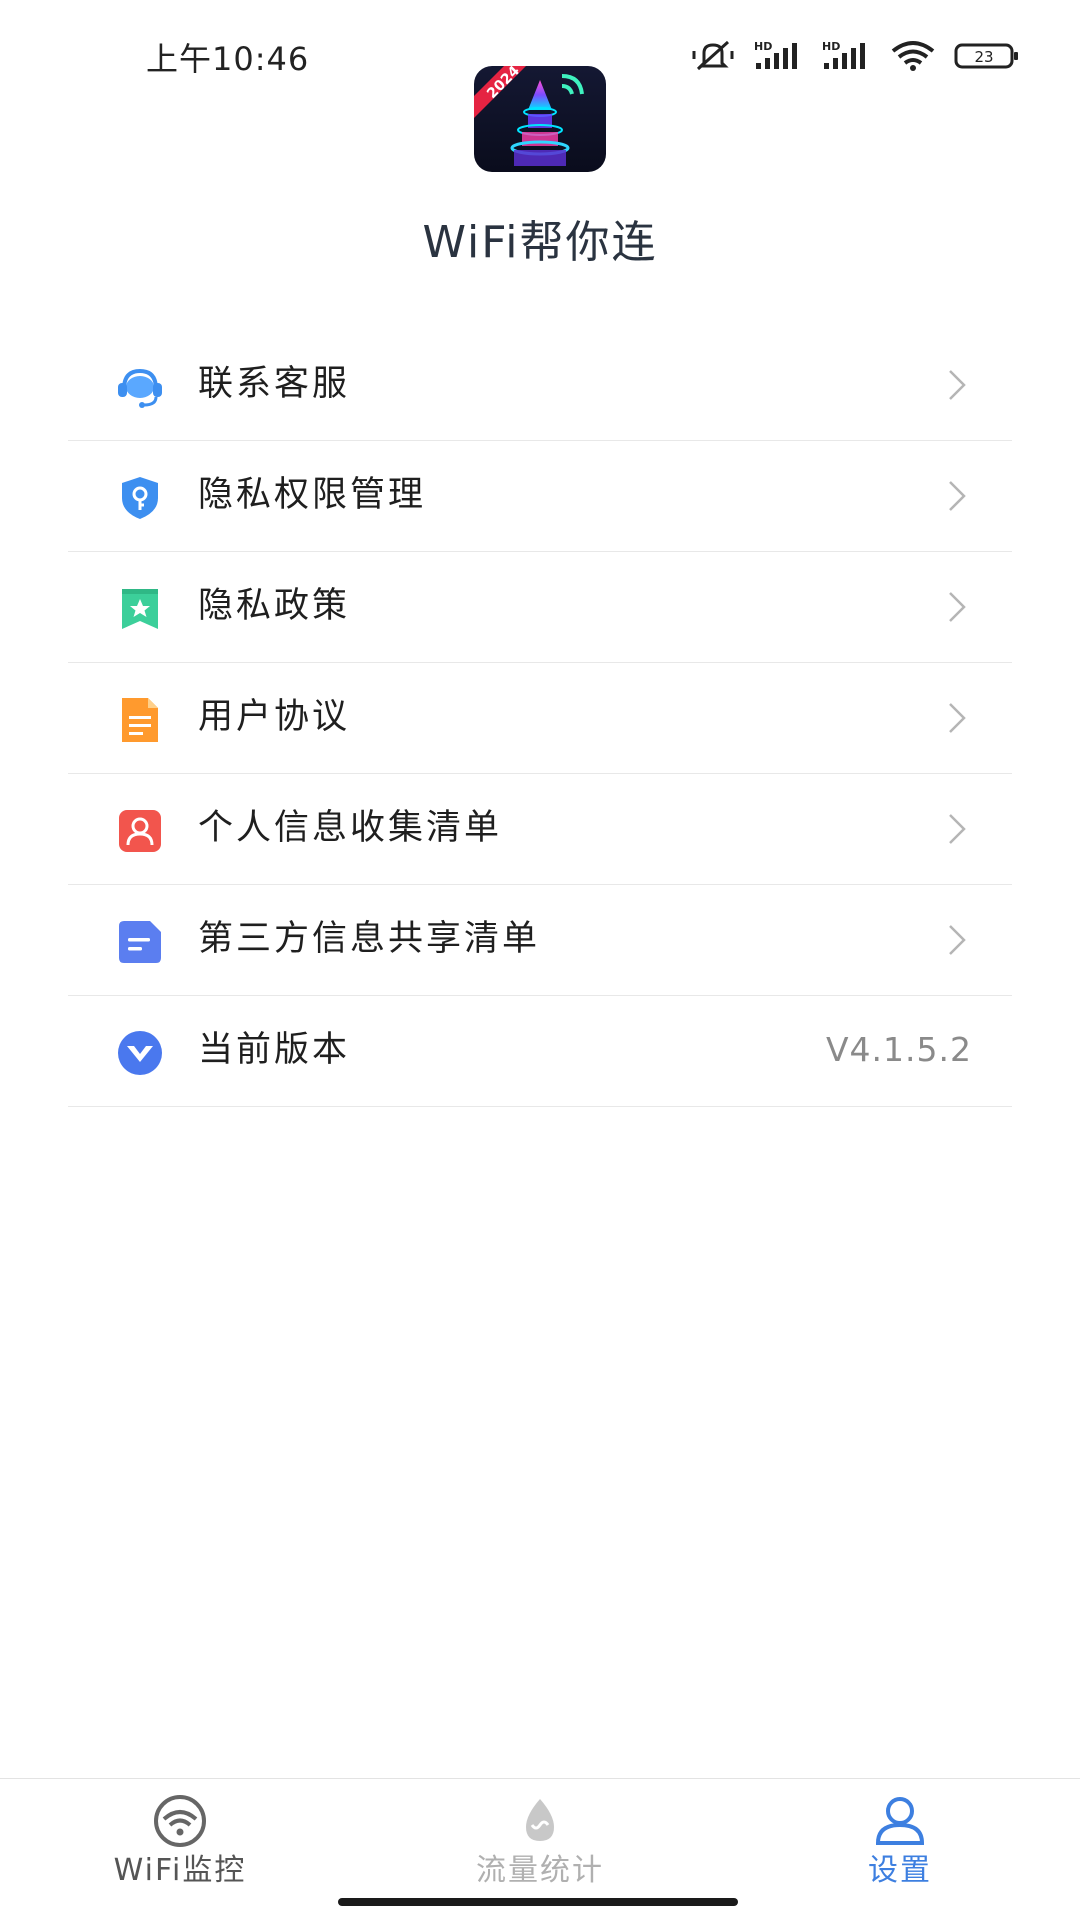 The width and height of the screenshot is (1080, 1921). Describe the element at coordinates (350, 828) in the screenshot. I see `menu-label: 个人信息收集清单` at that location.